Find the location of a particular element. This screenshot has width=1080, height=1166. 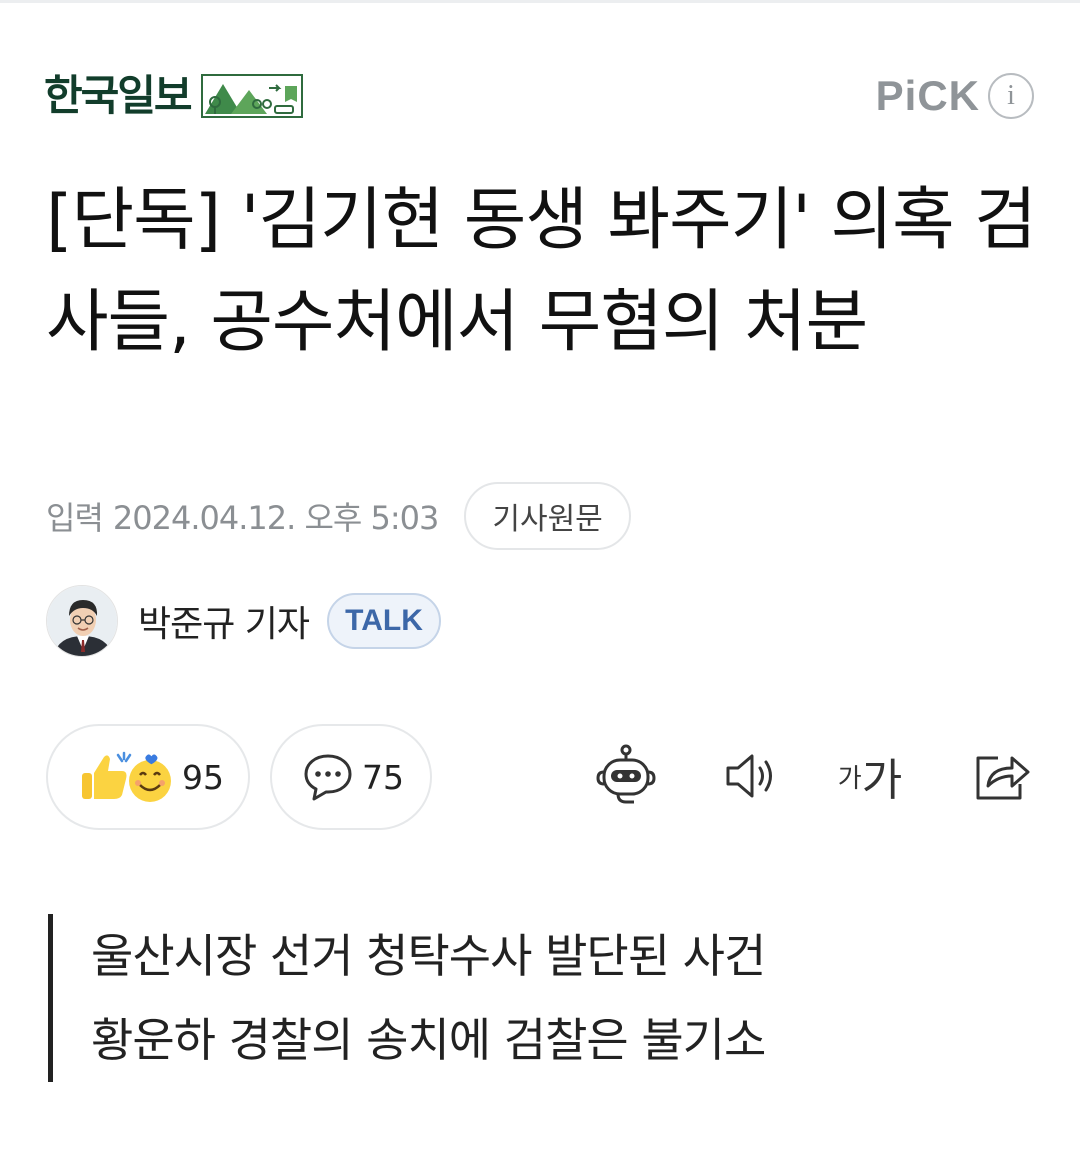

talk-button: TALK is located at coordinates (384, 621).